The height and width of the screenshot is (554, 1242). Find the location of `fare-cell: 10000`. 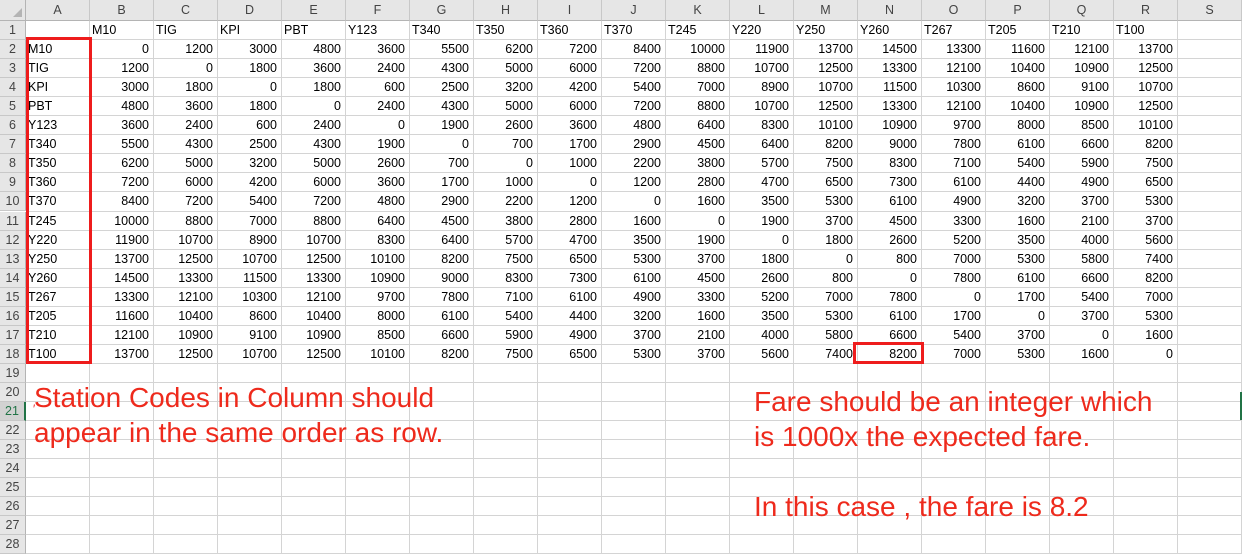

fare-cell: 10000 is located at coordinates (122, 221).